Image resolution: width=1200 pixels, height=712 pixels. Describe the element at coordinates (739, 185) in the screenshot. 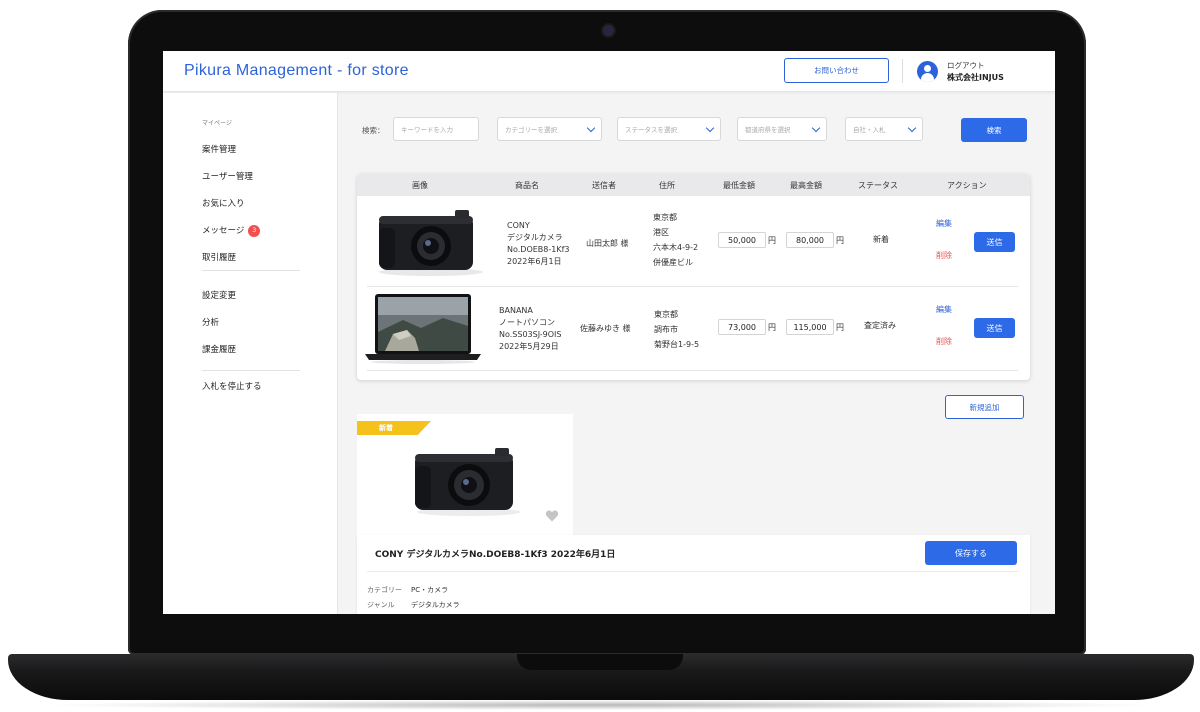

I see `column-header-min-price: 最低金額` at that location.